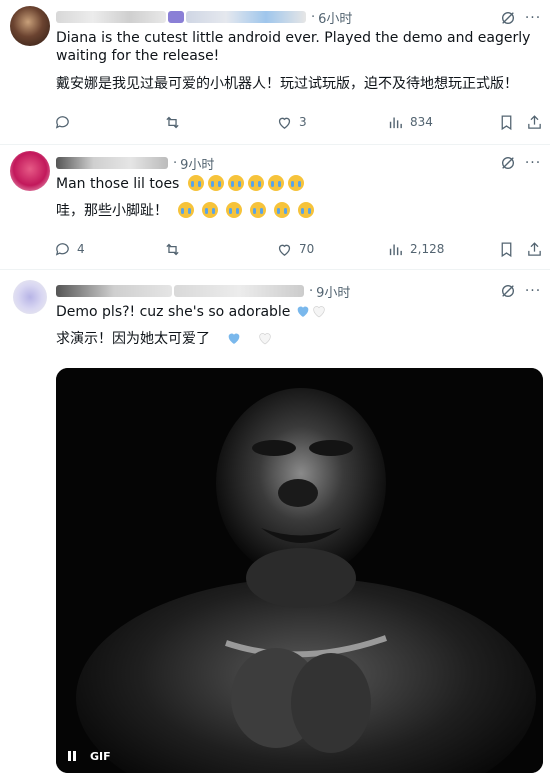  I want to click on like-button: 3, so click(291, 122).